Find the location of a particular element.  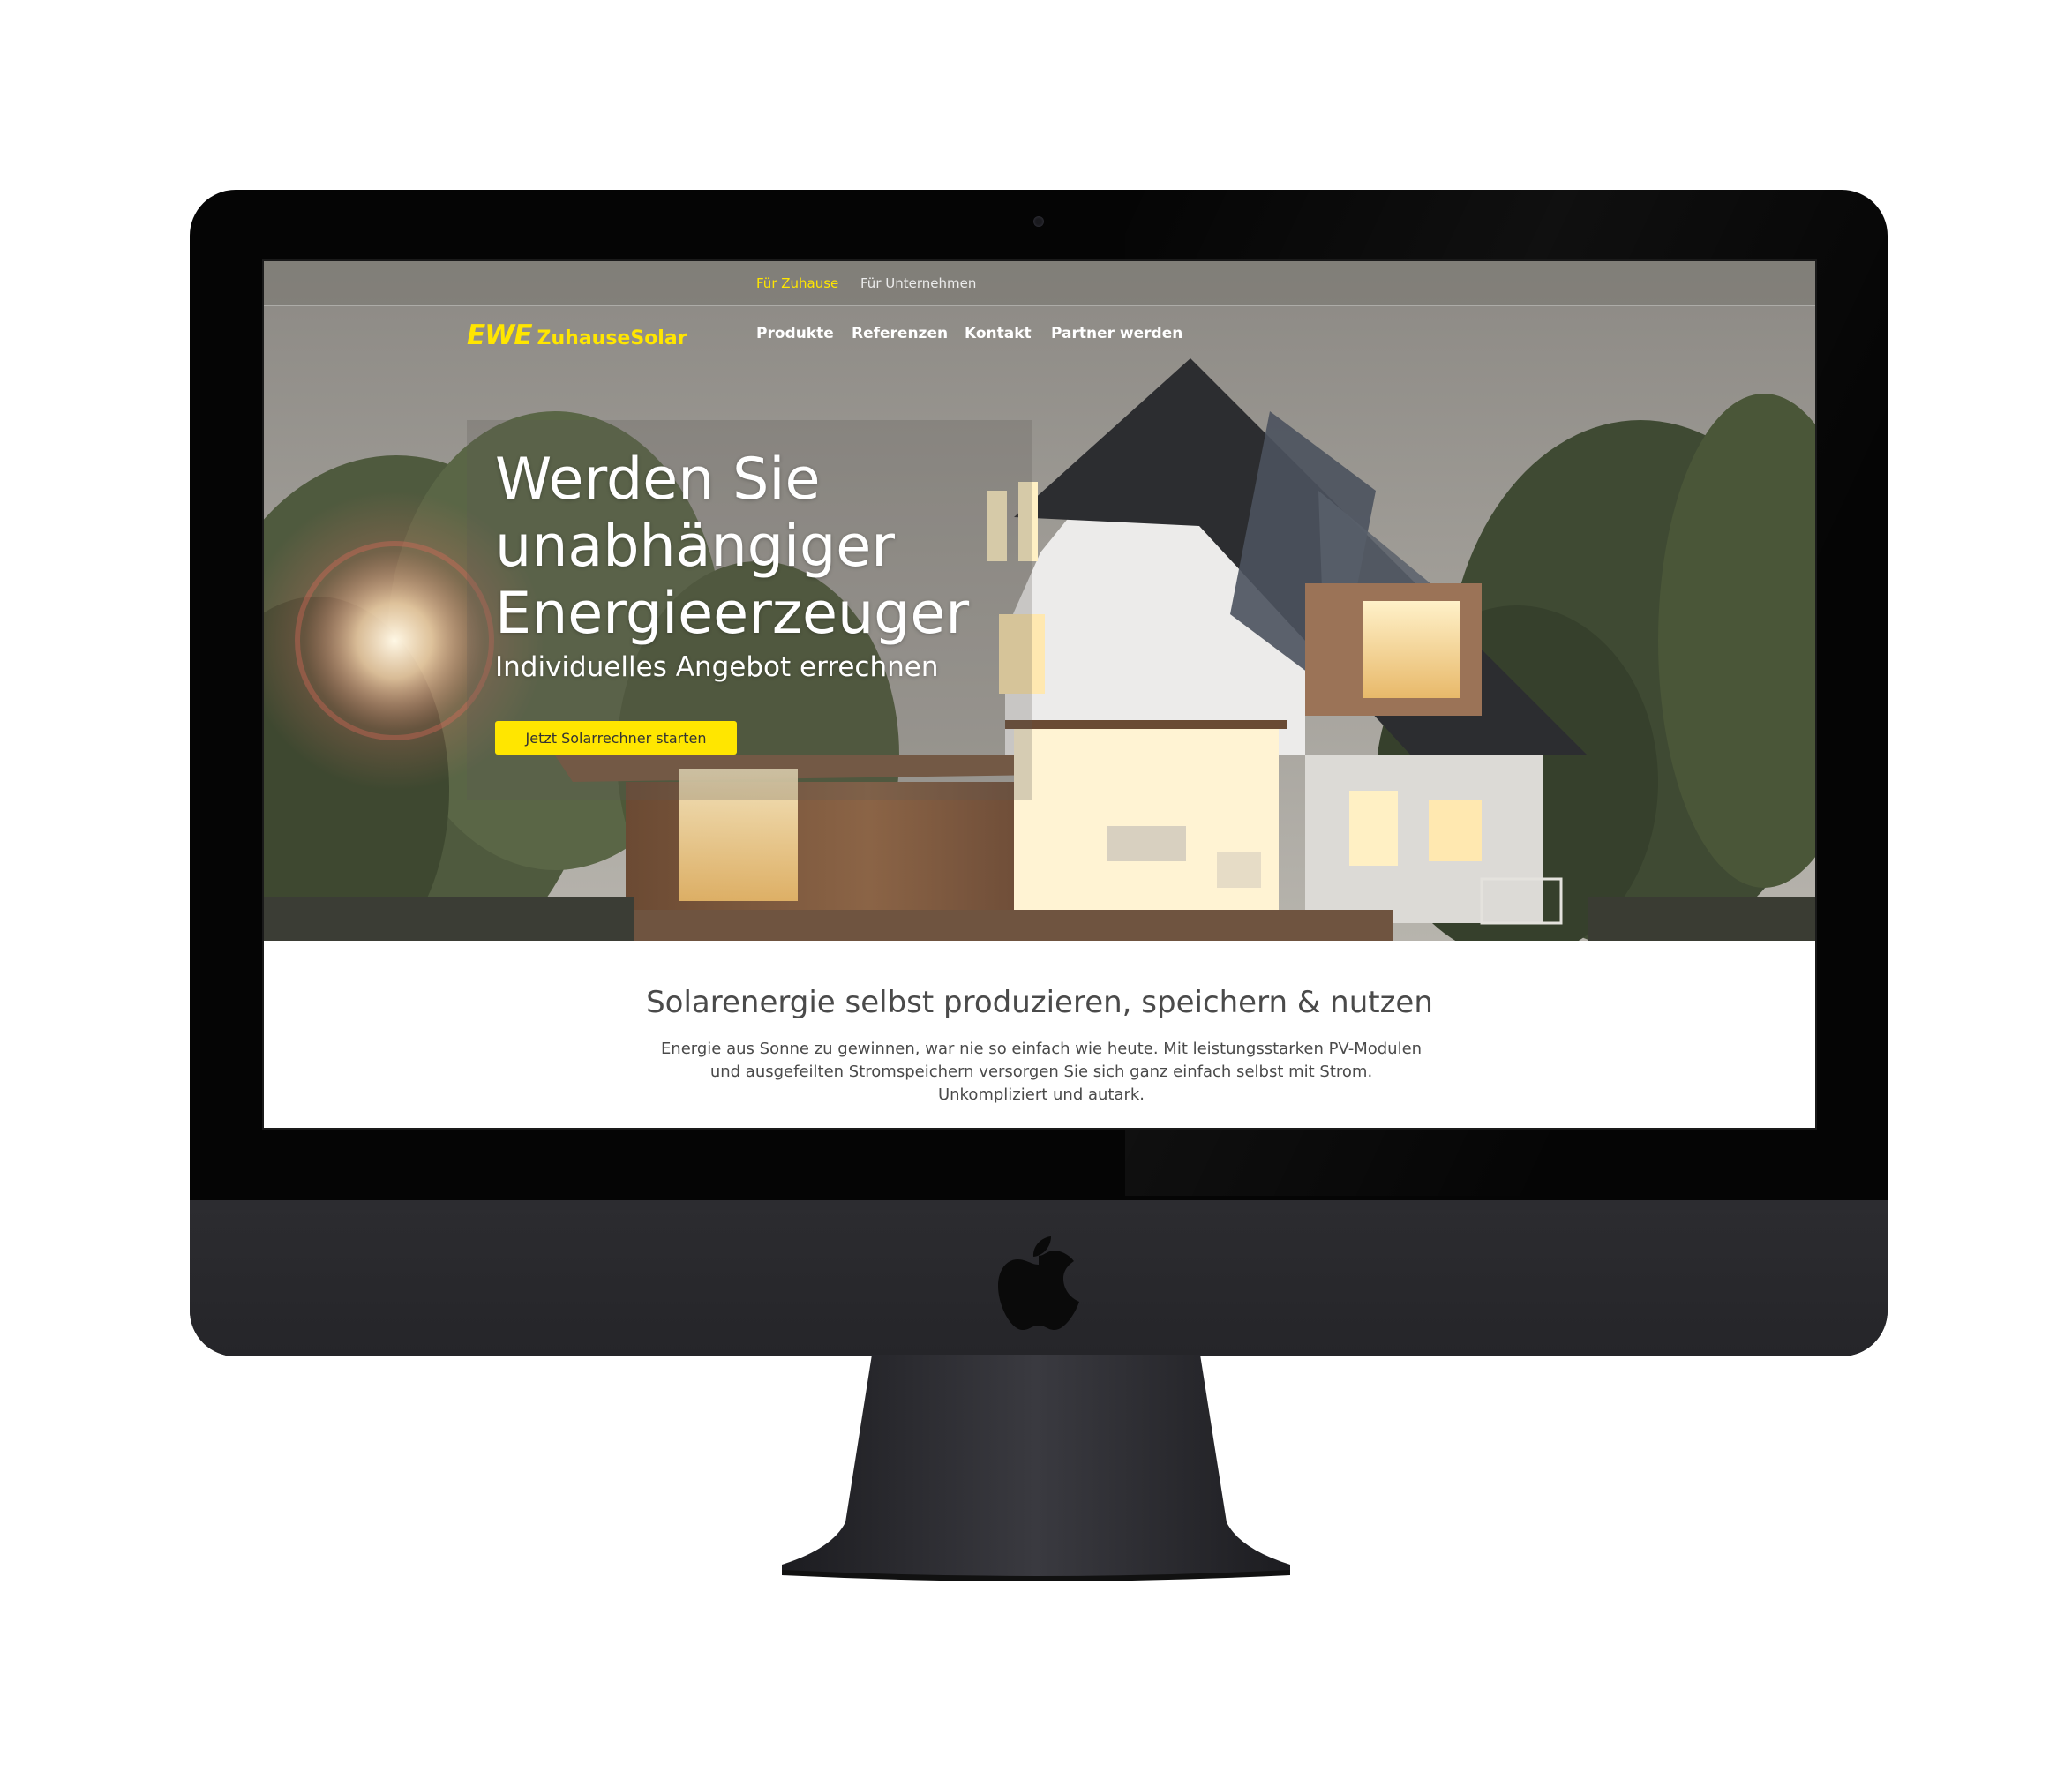

nav-item-referenzen: Referenzen is located at coordinates (900, 333).